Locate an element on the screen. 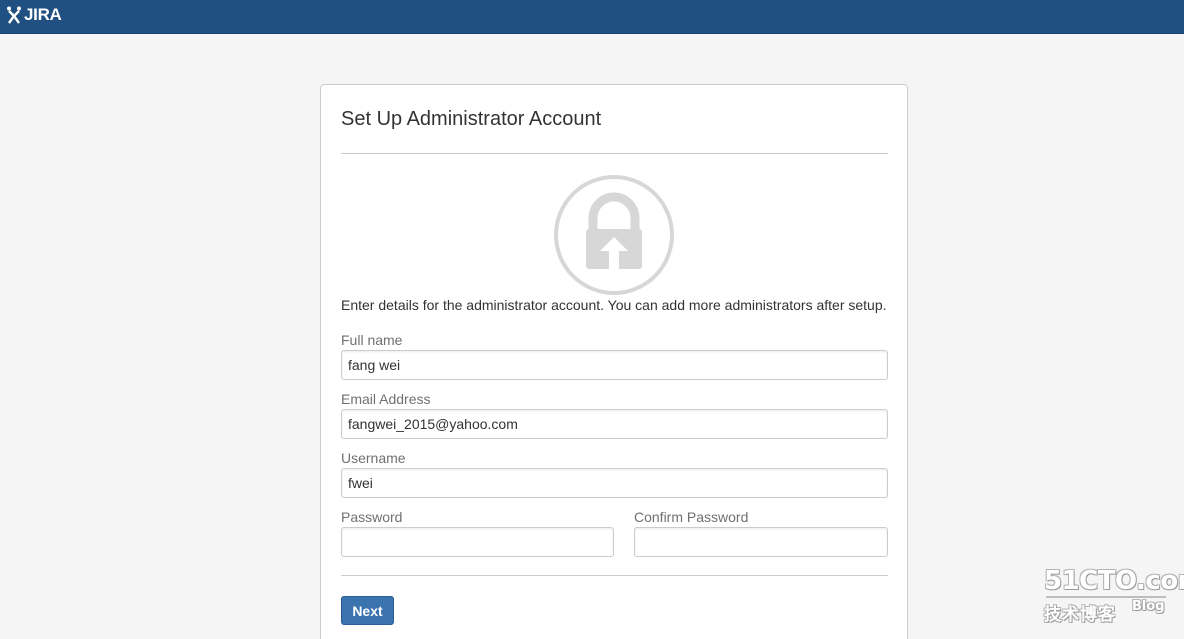 Image resolution: width=1184 pixels, height=639 pixels. lock-upload-icon is located at coordinates (614, 235).